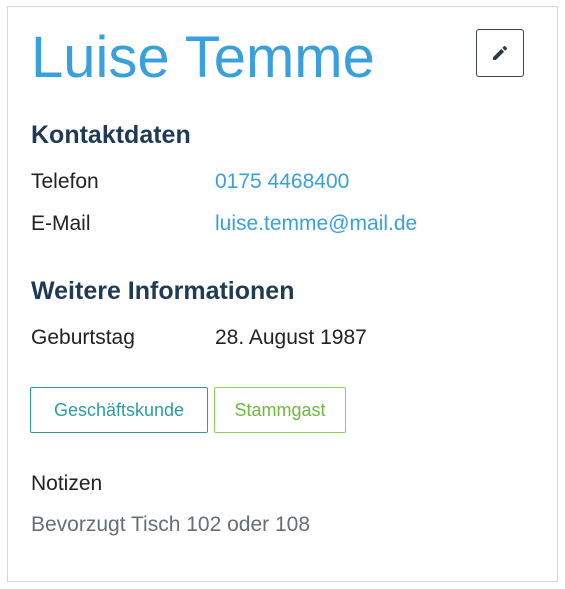 Image resolution: width=565 pixels, height=589 pixels. What do you see at coordinates (203, 57) in the screenshot?
I see `contact-name: Luise Temme` at bounding box center [203, 57].